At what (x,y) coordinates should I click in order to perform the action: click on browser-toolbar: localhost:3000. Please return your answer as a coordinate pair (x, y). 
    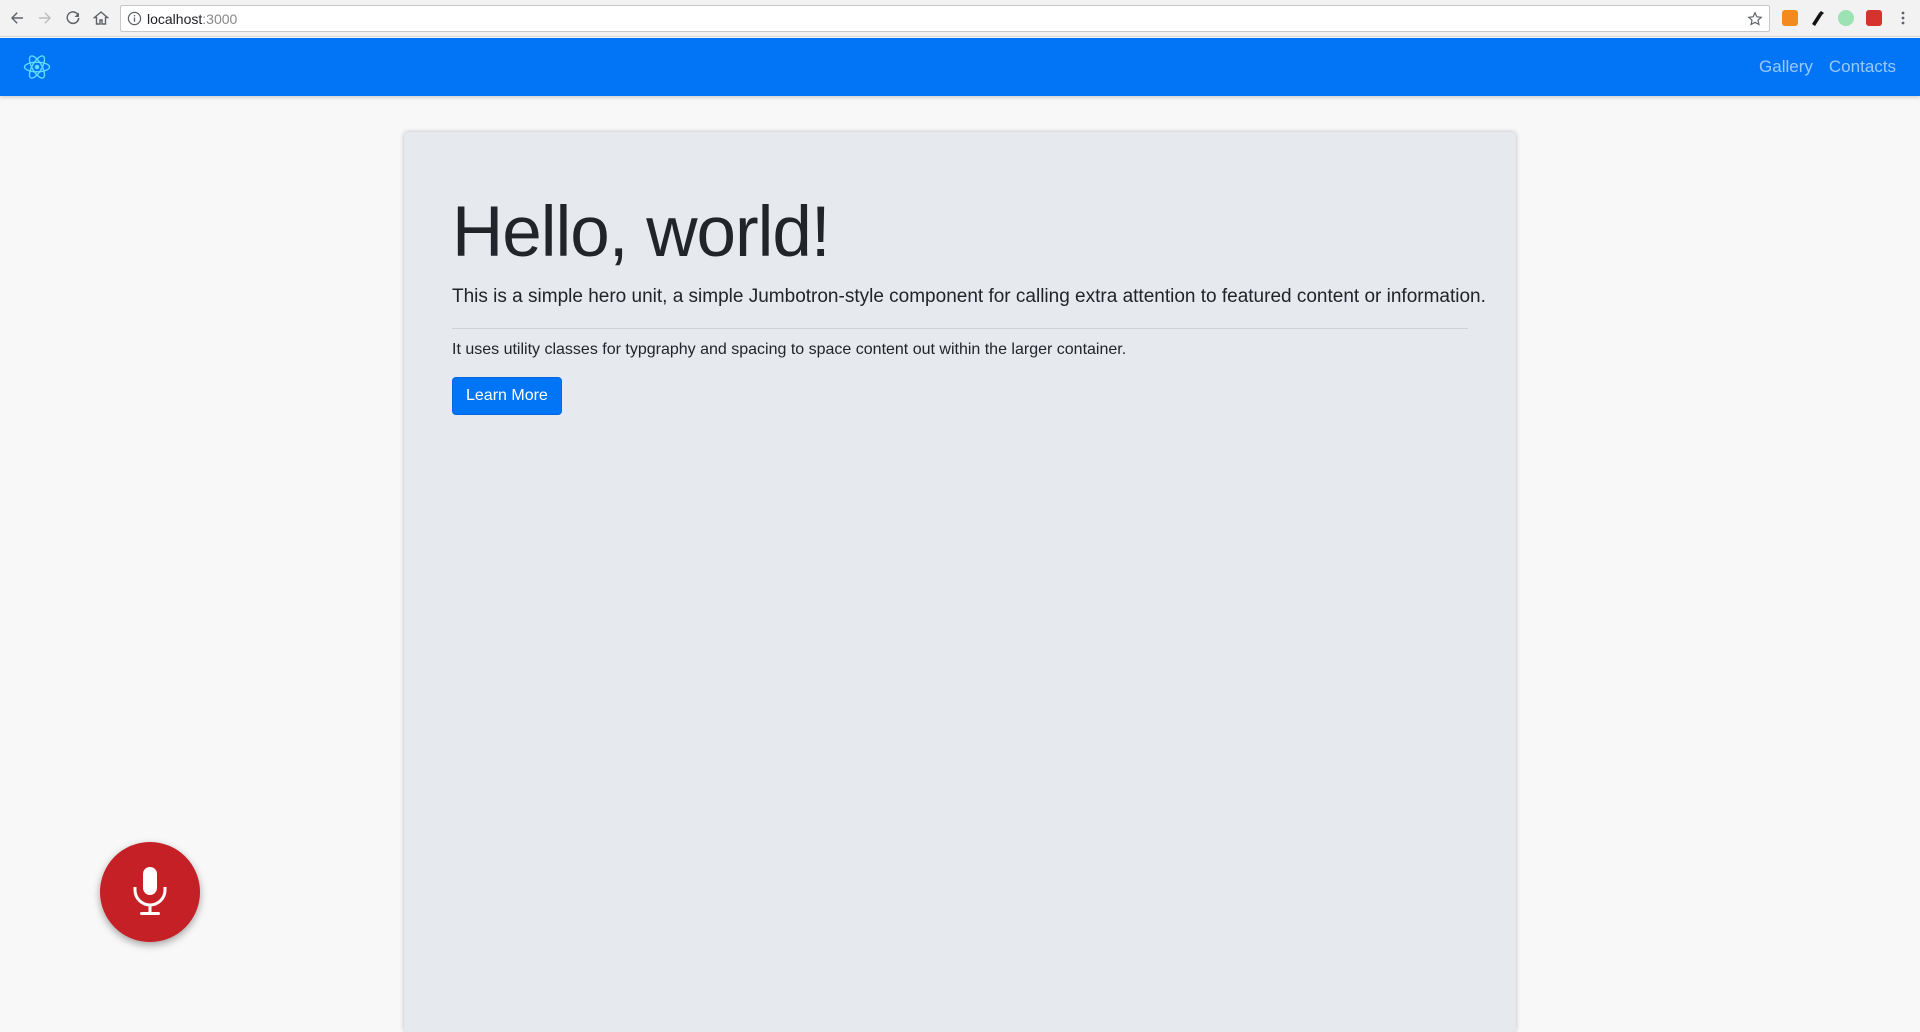
    Looking at the image, I should click on (960, 18).